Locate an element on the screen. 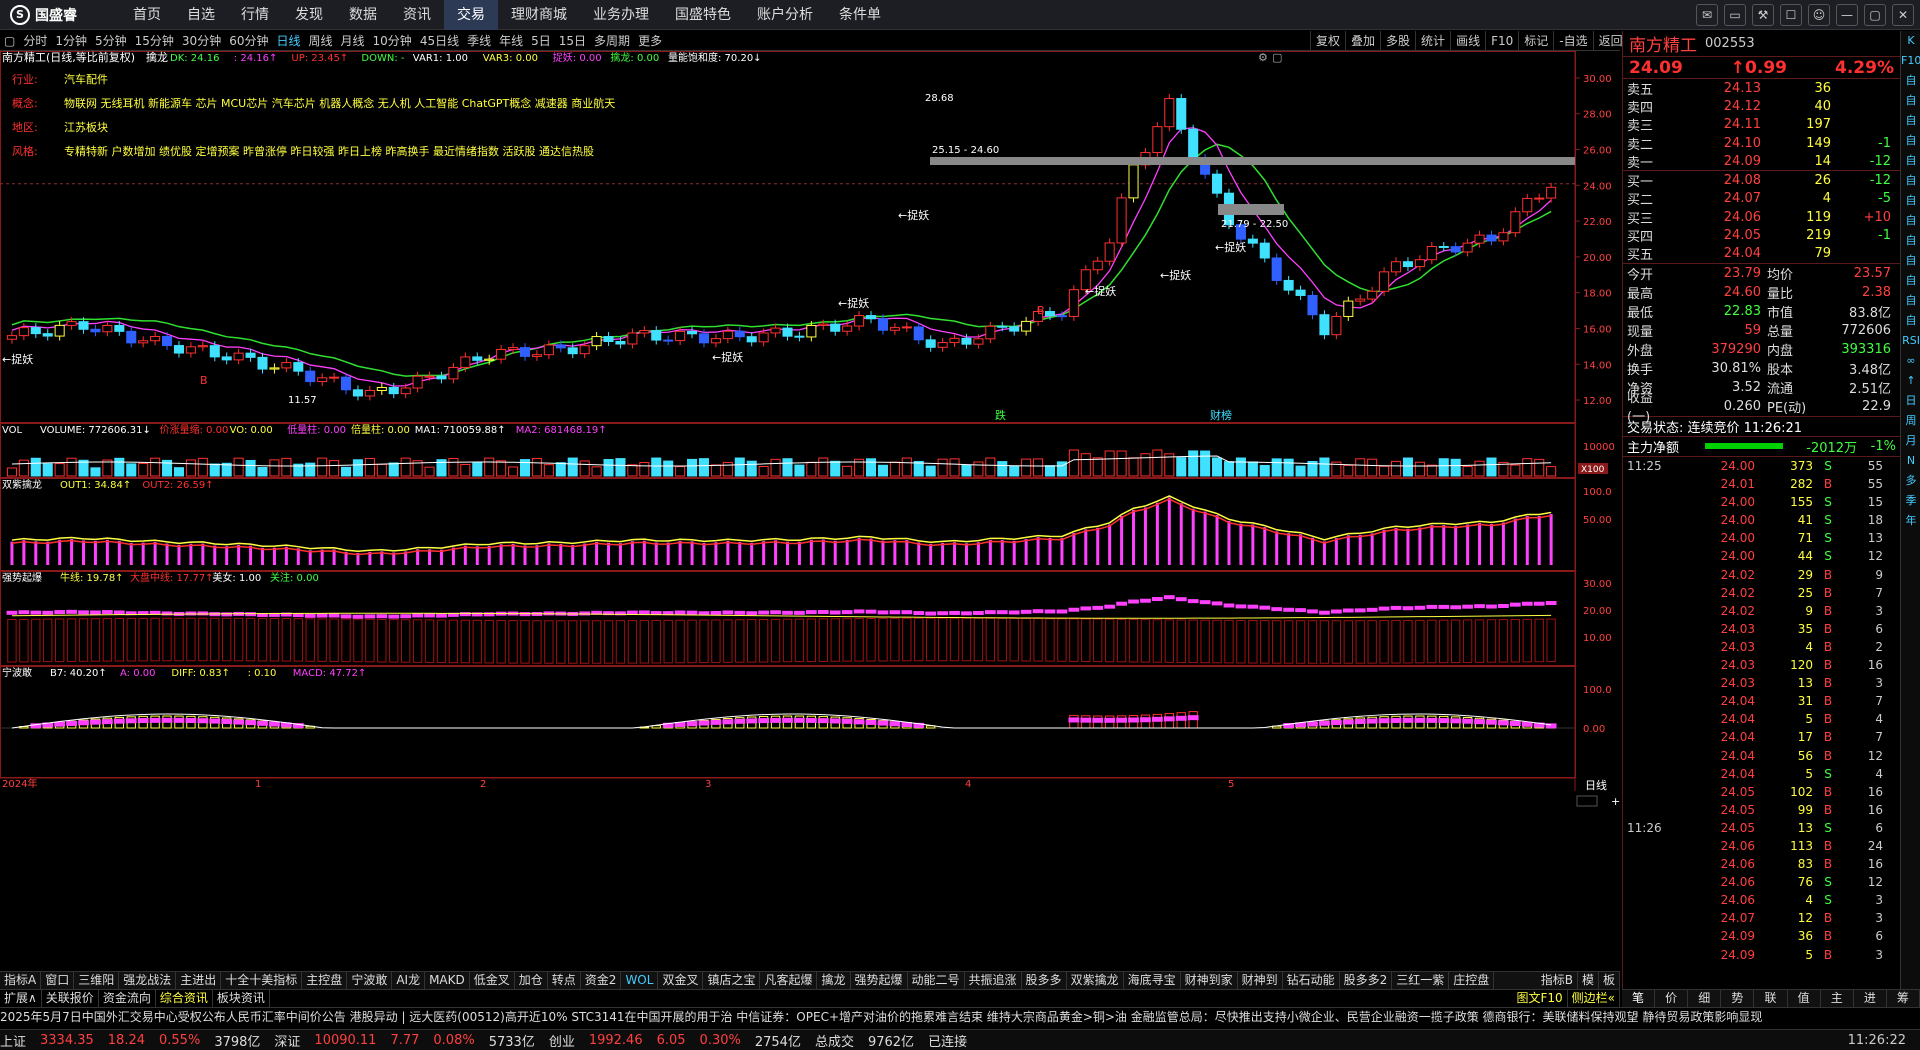  mail-icon: ▭ is located at coordinates (1735, 15).